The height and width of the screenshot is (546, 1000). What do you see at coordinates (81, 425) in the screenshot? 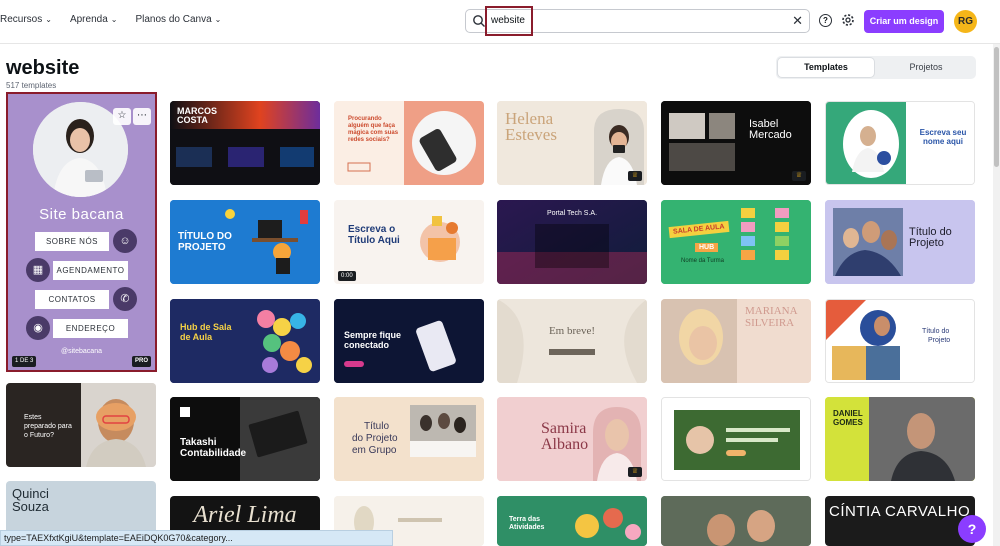
I see `template-card-estes: Estes preparado para o Futuro?` at bounding box center [81, 425].